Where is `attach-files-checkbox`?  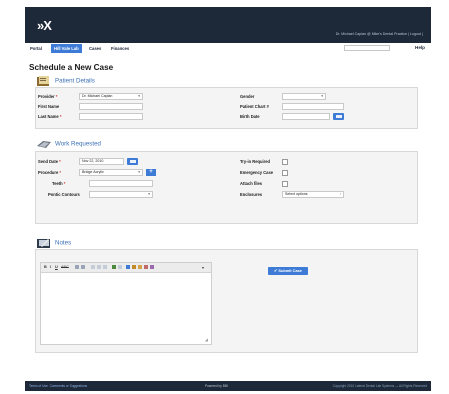
attach-files-checkbox is located at coordinates (285, 184).